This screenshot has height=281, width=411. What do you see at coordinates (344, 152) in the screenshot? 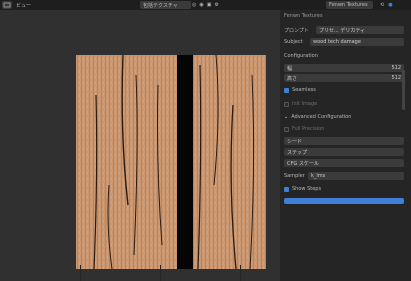
I see `steps-field: ステップ` at bounding box center [344, 152].